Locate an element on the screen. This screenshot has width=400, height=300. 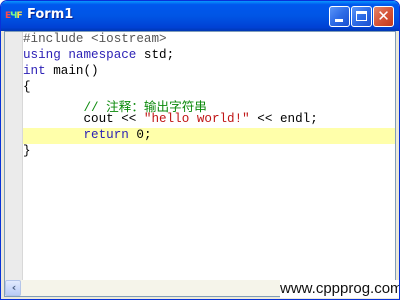
code-token: std; is located at coordinates (155, 55).